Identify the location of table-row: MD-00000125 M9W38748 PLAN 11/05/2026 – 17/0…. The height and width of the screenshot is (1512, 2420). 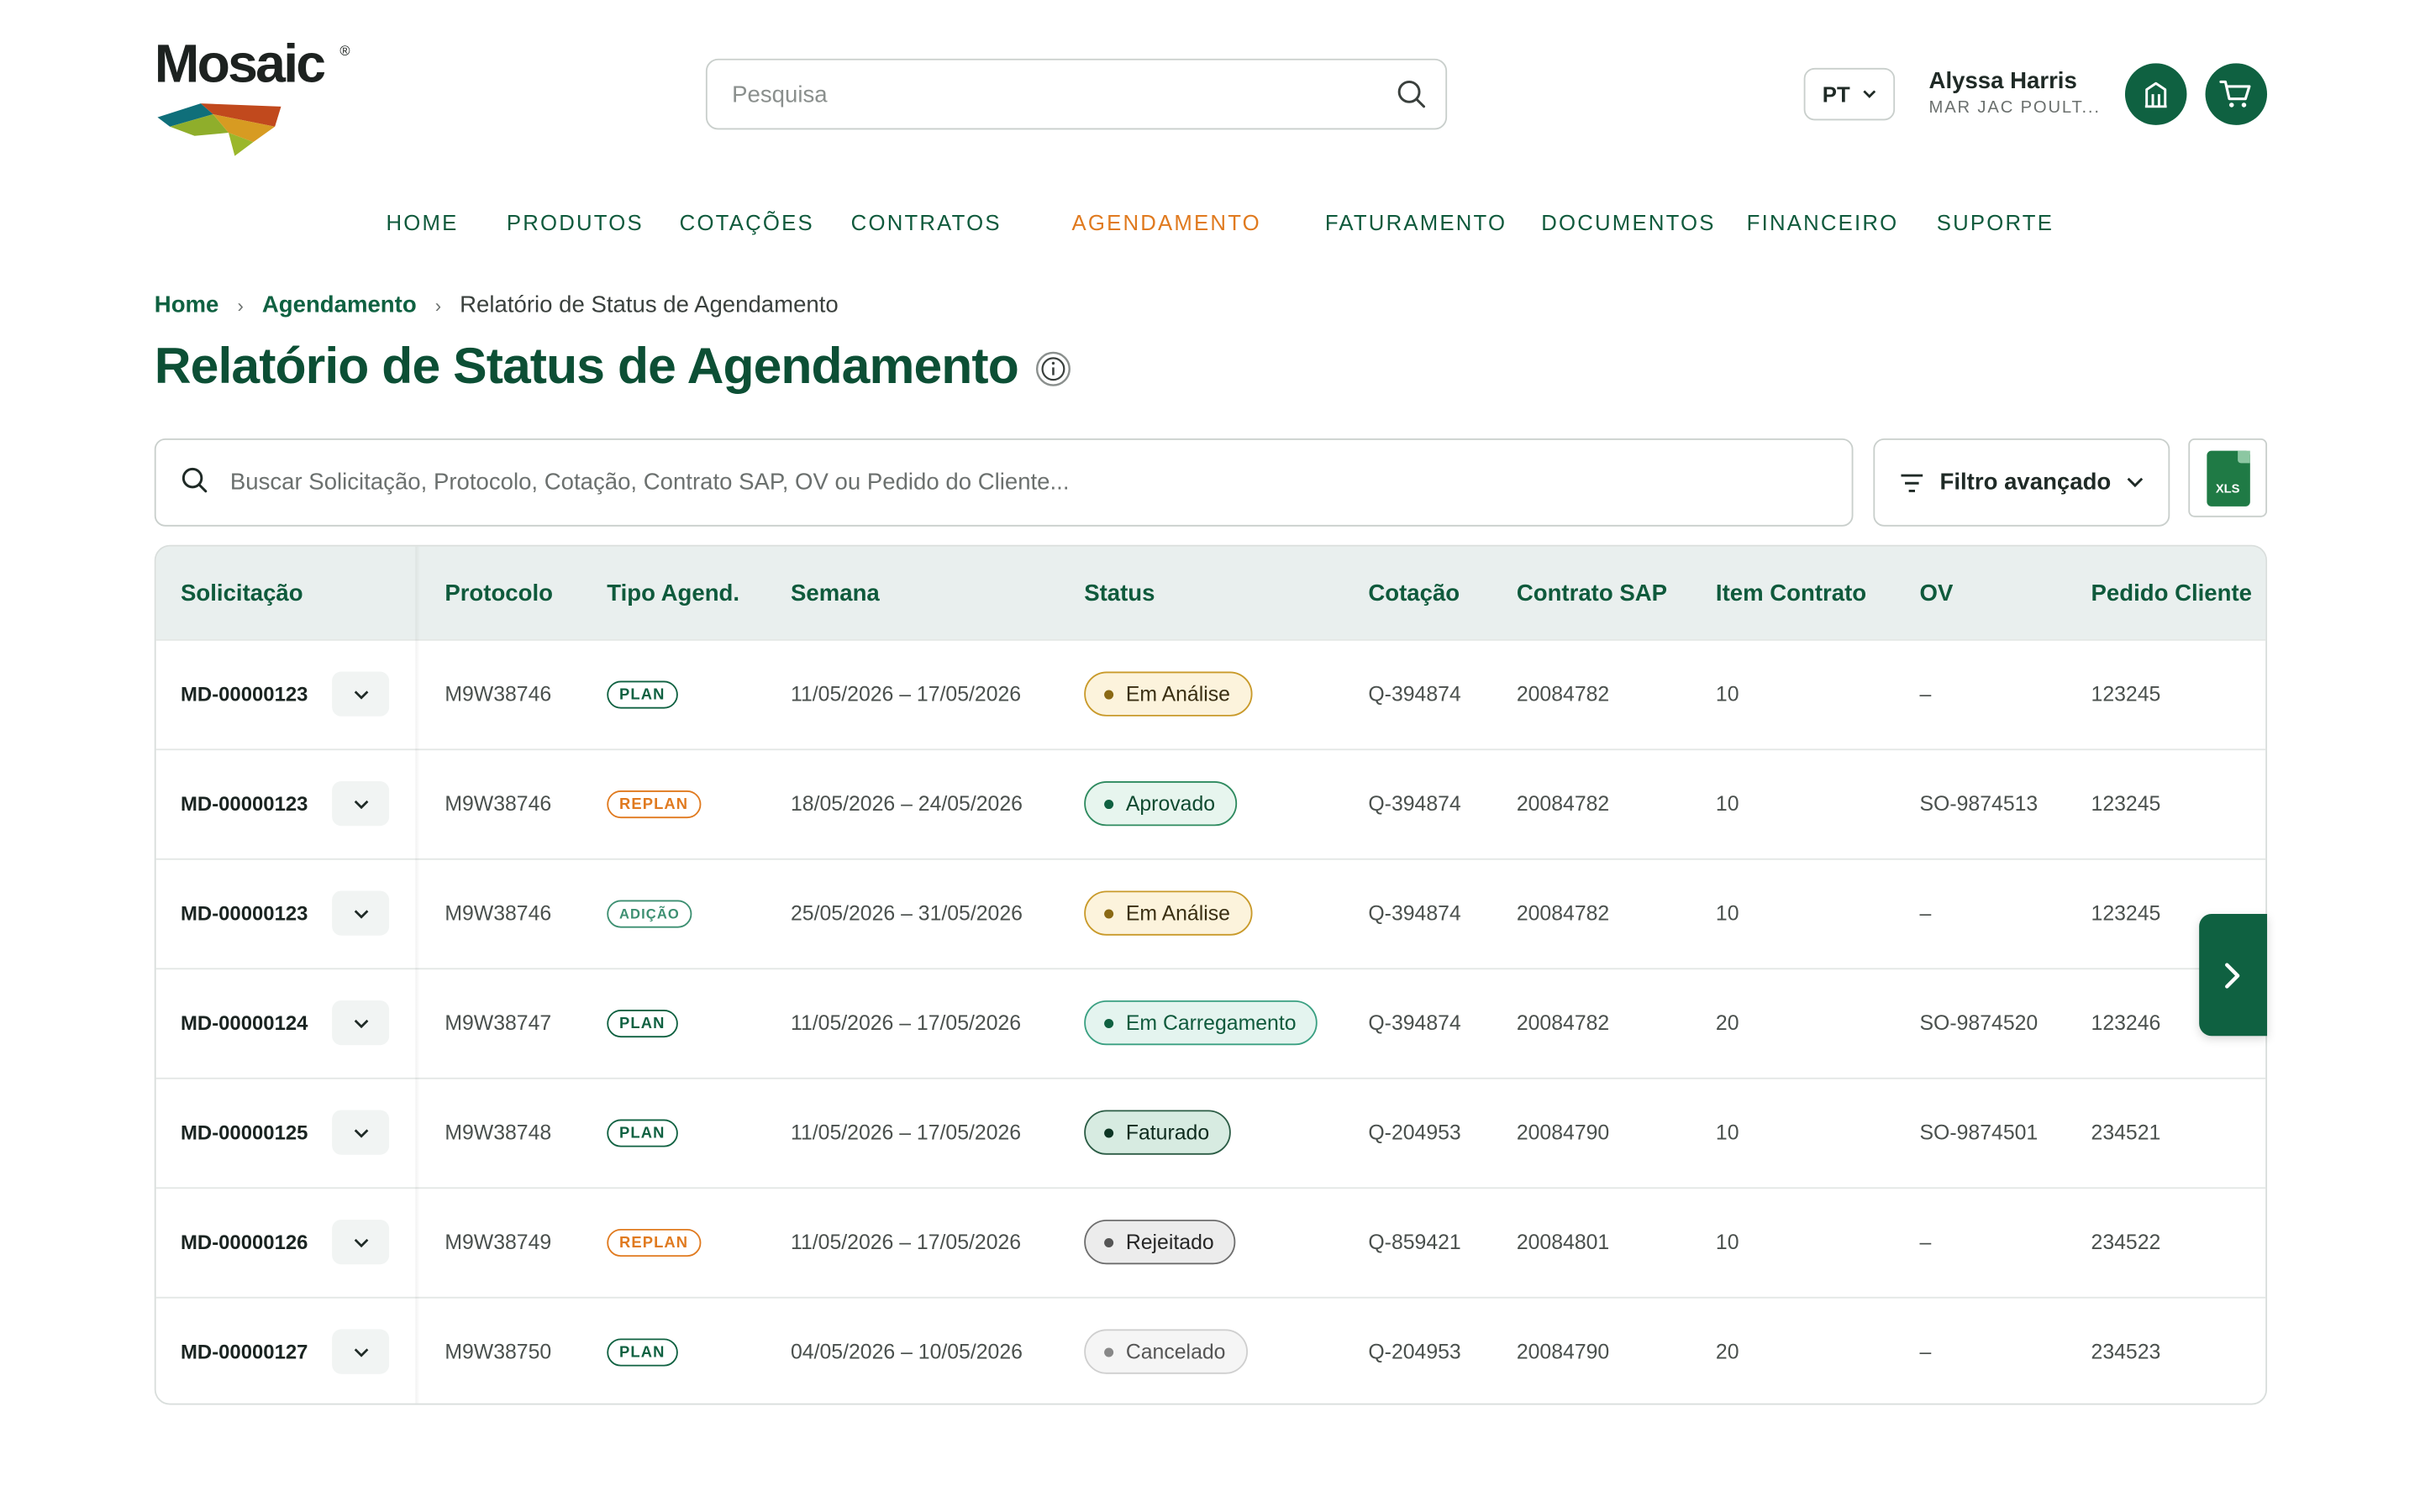
(1210, 1132).